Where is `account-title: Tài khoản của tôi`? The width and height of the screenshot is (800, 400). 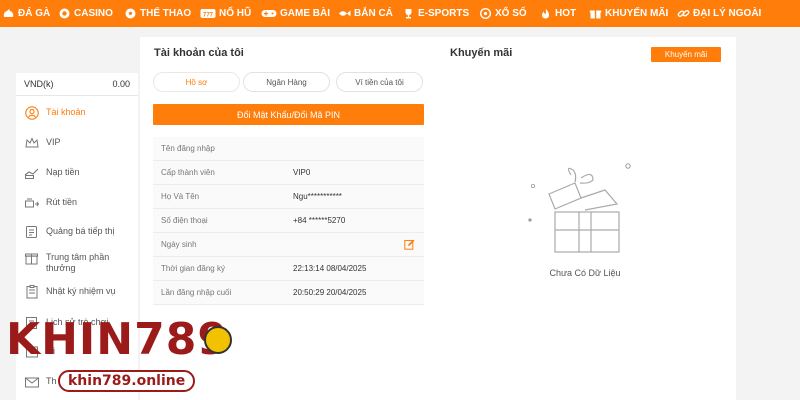 account-title: Tài khoản của tôi is located at coordinates (199, 53).